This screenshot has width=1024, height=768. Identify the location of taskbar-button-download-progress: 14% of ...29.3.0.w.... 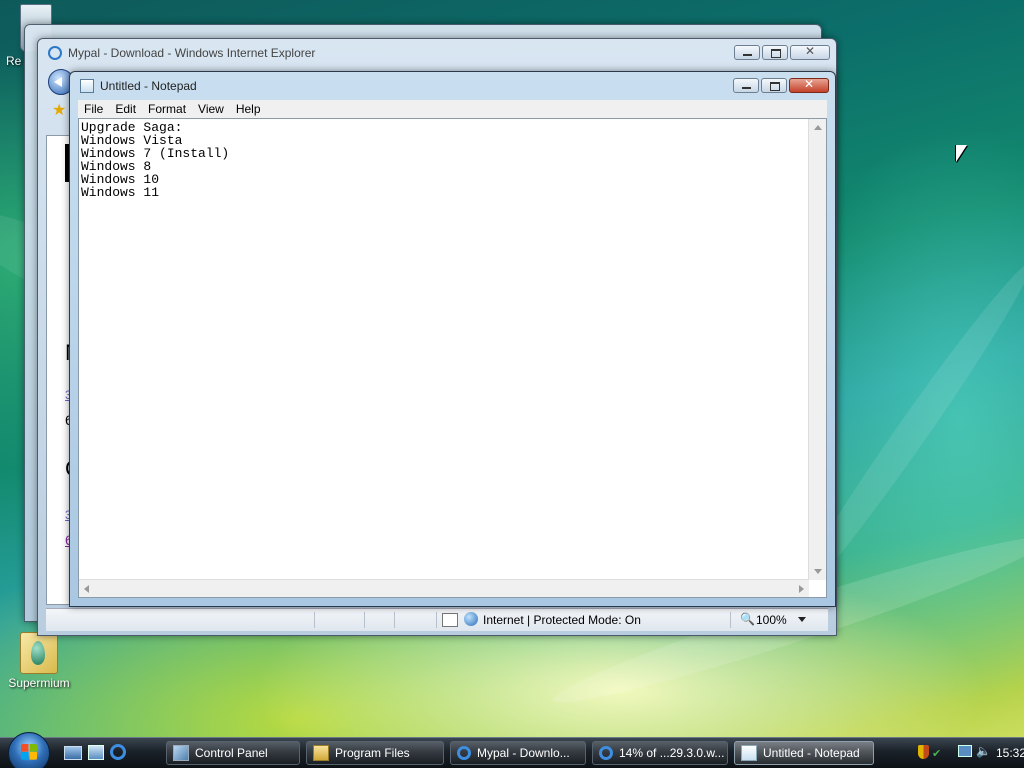
(660, 753).